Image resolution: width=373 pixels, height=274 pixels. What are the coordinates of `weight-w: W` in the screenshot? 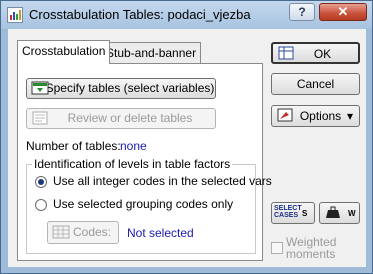 It's located at (352, 213).